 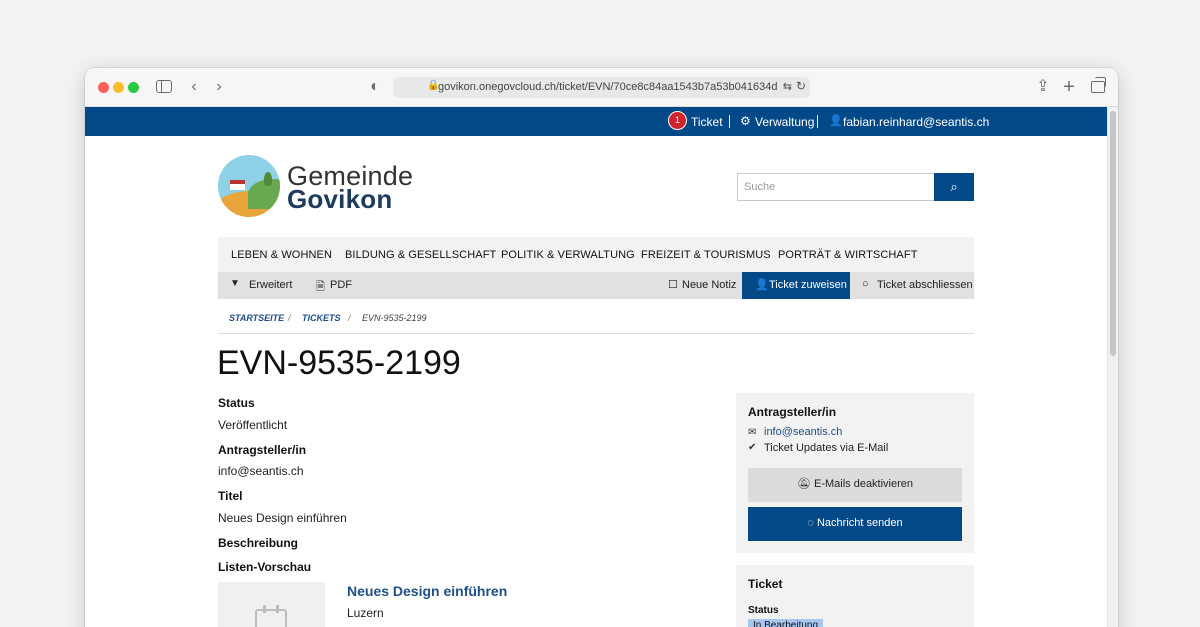 I want to click on detail-label-list-preview: Listen-Vorschau, so click(x=265, y=567).